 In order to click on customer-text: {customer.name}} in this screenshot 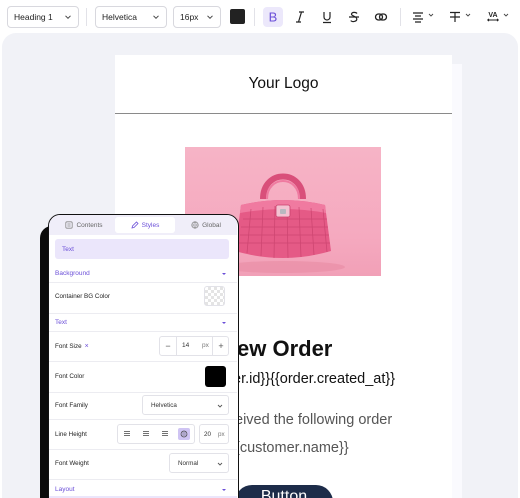, I will do `click(292, 448)`.